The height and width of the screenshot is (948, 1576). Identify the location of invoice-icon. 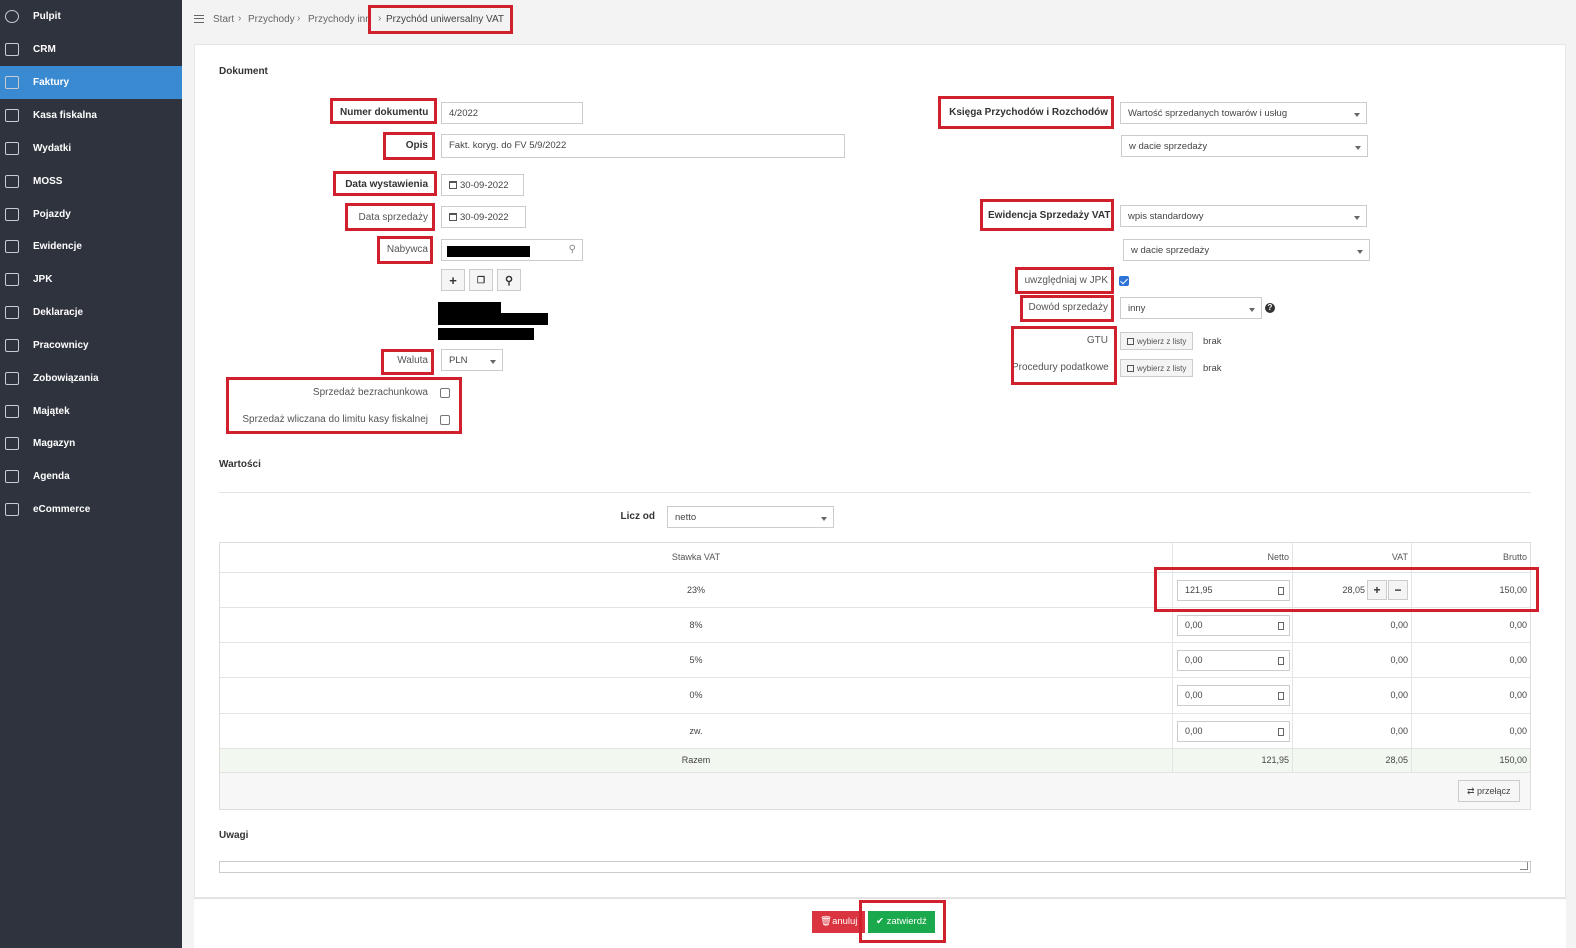
(12, 82).